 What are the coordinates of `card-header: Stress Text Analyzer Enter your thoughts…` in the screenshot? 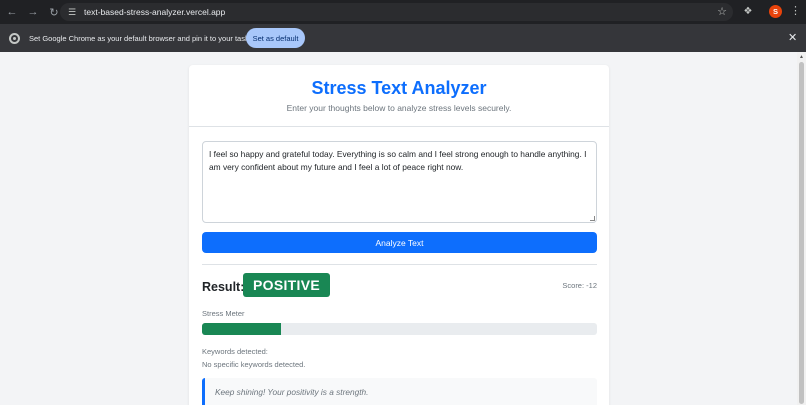 It's located at (399, 96).